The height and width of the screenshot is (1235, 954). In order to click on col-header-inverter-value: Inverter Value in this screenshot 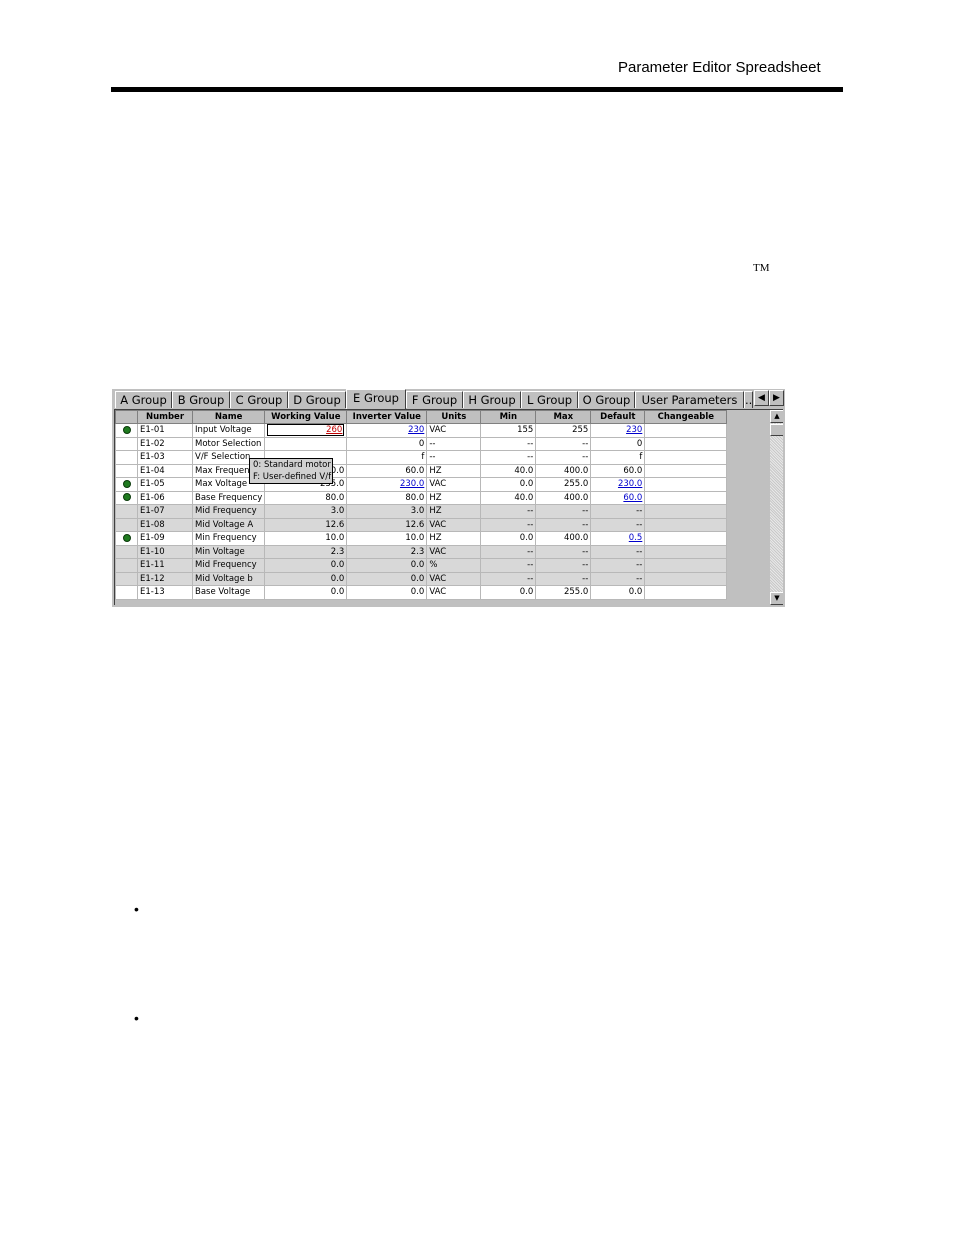, I will do `click(387, 417)`.